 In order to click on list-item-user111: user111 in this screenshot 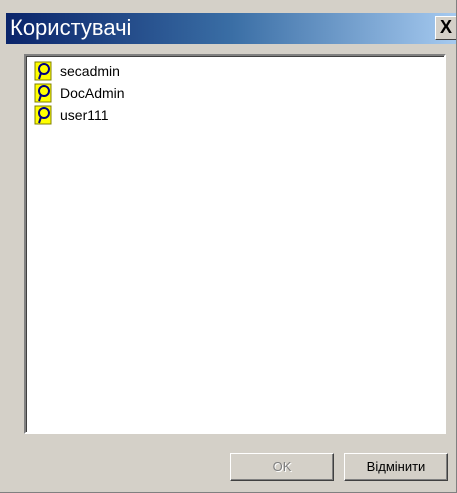, I will do `click(71, 115)`.